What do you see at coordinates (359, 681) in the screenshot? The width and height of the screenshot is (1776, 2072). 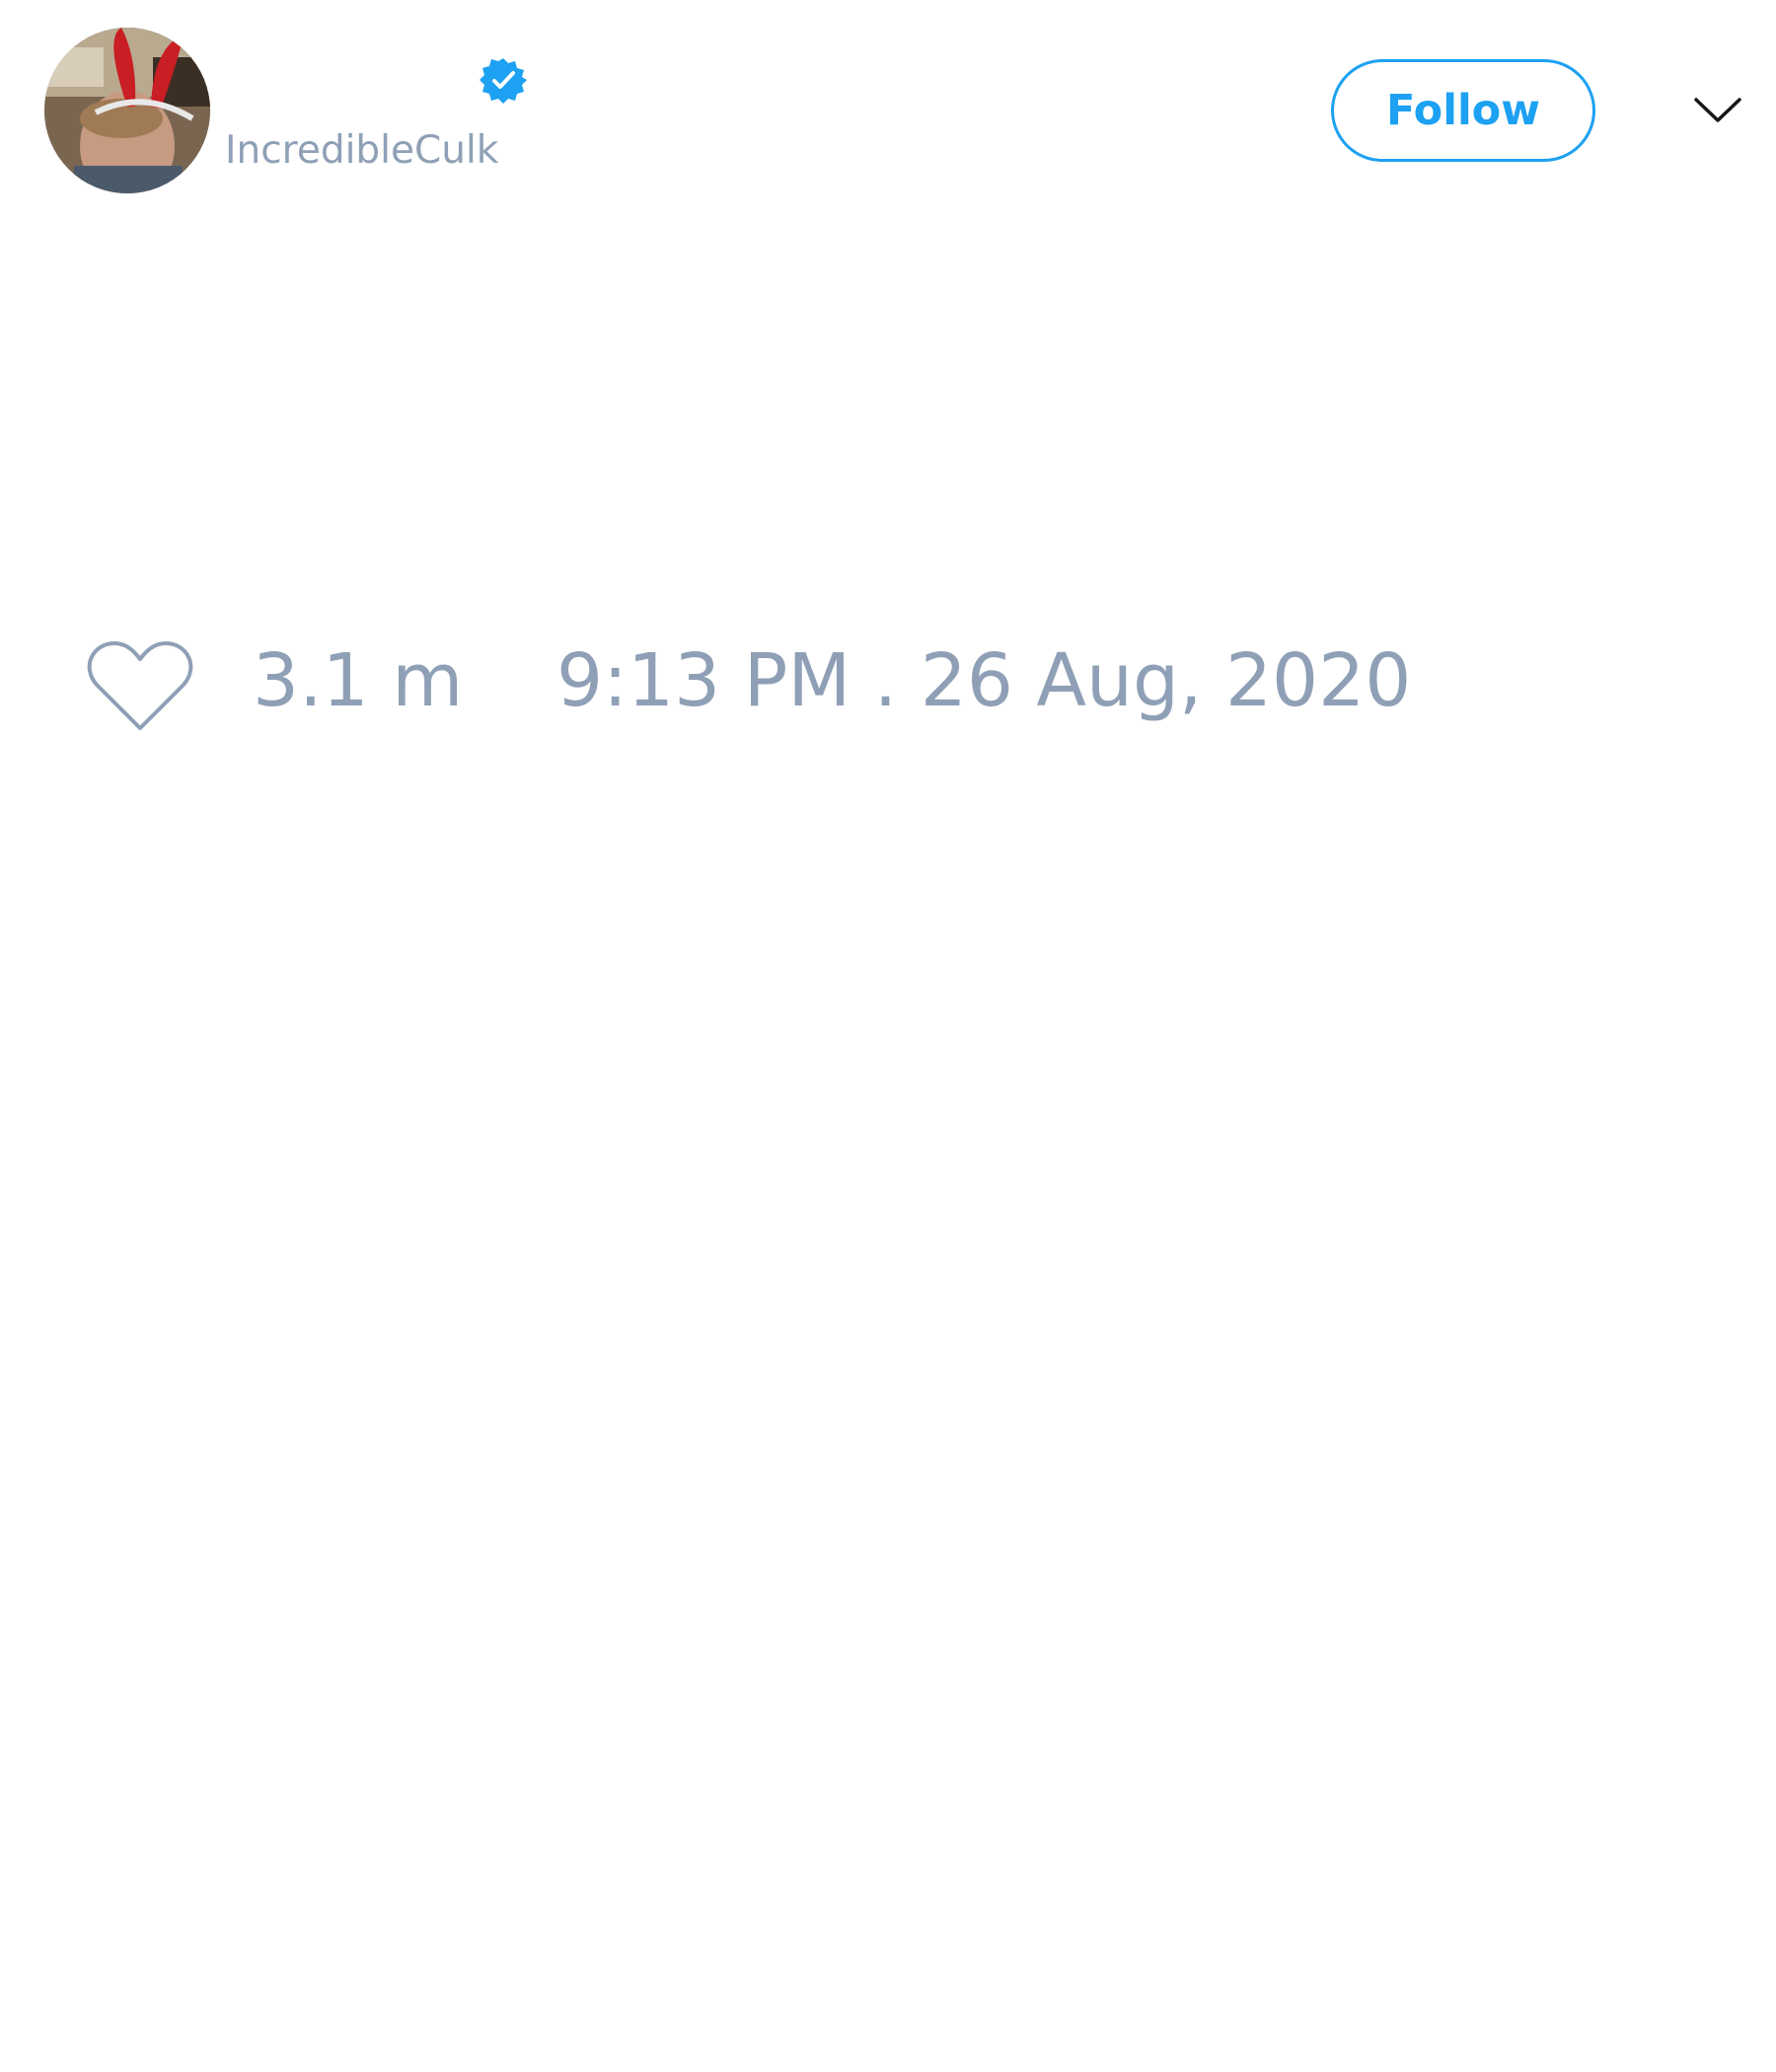 I see `like-count: 3.1 m` at bounding box center [359, 681].